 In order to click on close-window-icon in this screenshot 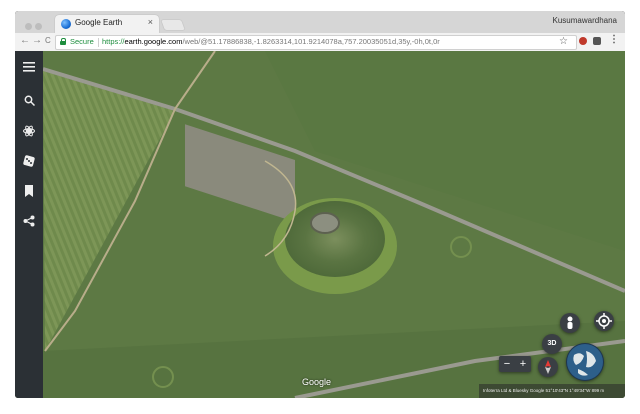, I will do `click(28, 26)`.